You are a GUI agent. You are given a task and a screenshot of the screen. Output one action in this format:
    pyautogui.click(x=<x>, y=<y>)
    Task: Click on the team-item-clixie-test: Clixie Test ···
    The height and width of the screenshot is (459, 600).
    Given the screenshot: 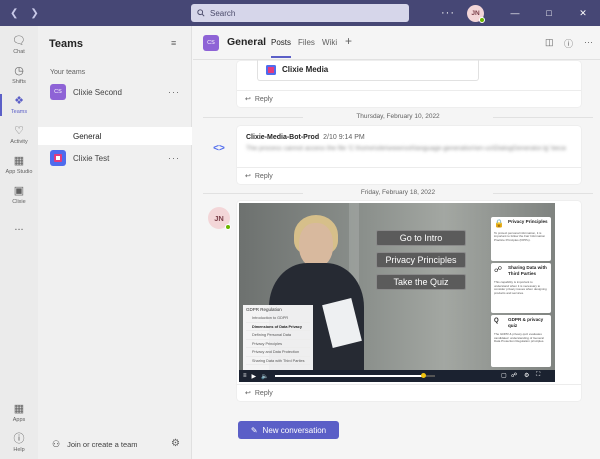 What is the action you would take?
    pyautogui.click(x=115, y=158)
    